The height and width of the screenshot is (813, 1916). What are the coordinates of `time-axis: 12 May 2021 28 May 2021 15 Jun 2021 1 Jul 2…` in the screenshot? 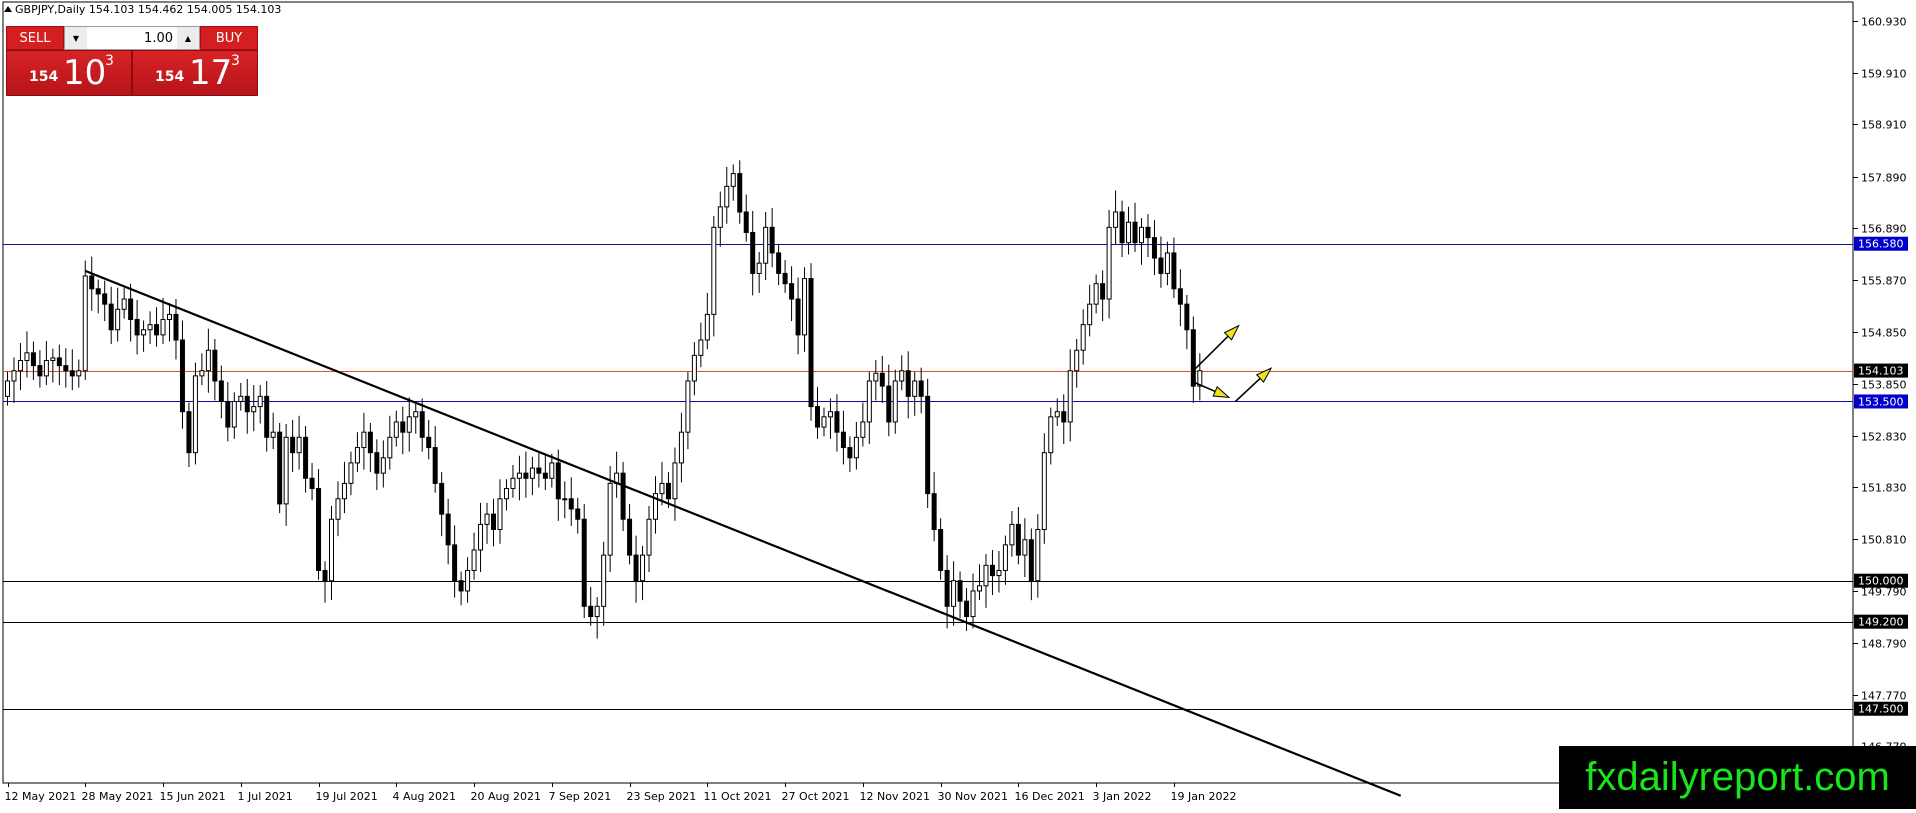 It's located at (620, 793).